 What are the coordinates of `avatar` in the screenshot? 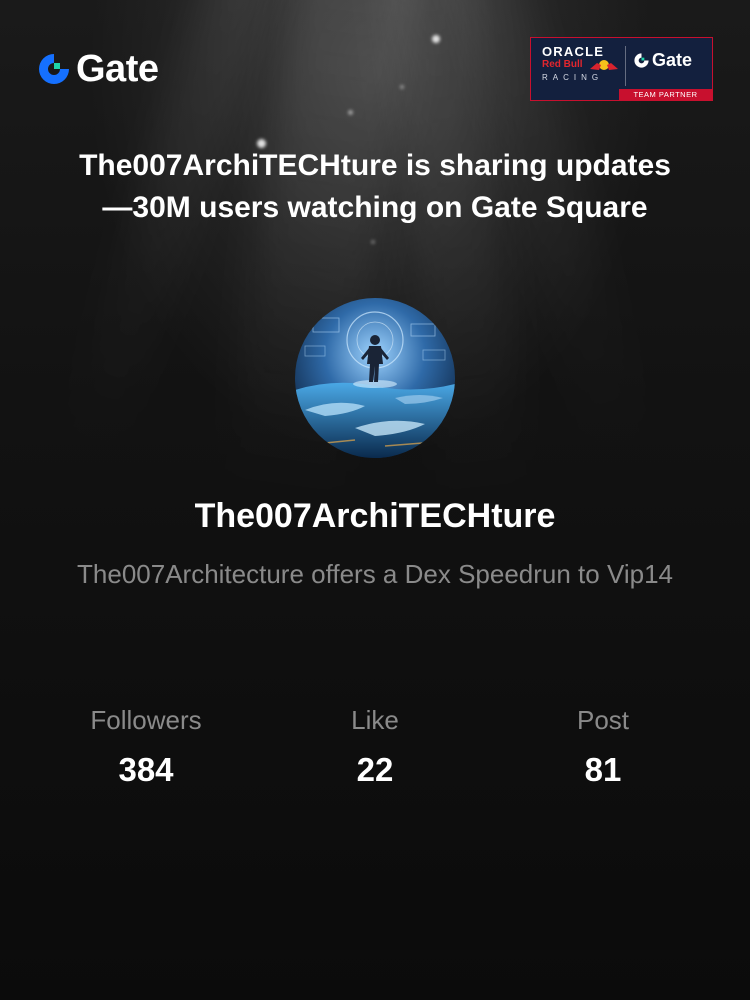 It's located at (375, 378).